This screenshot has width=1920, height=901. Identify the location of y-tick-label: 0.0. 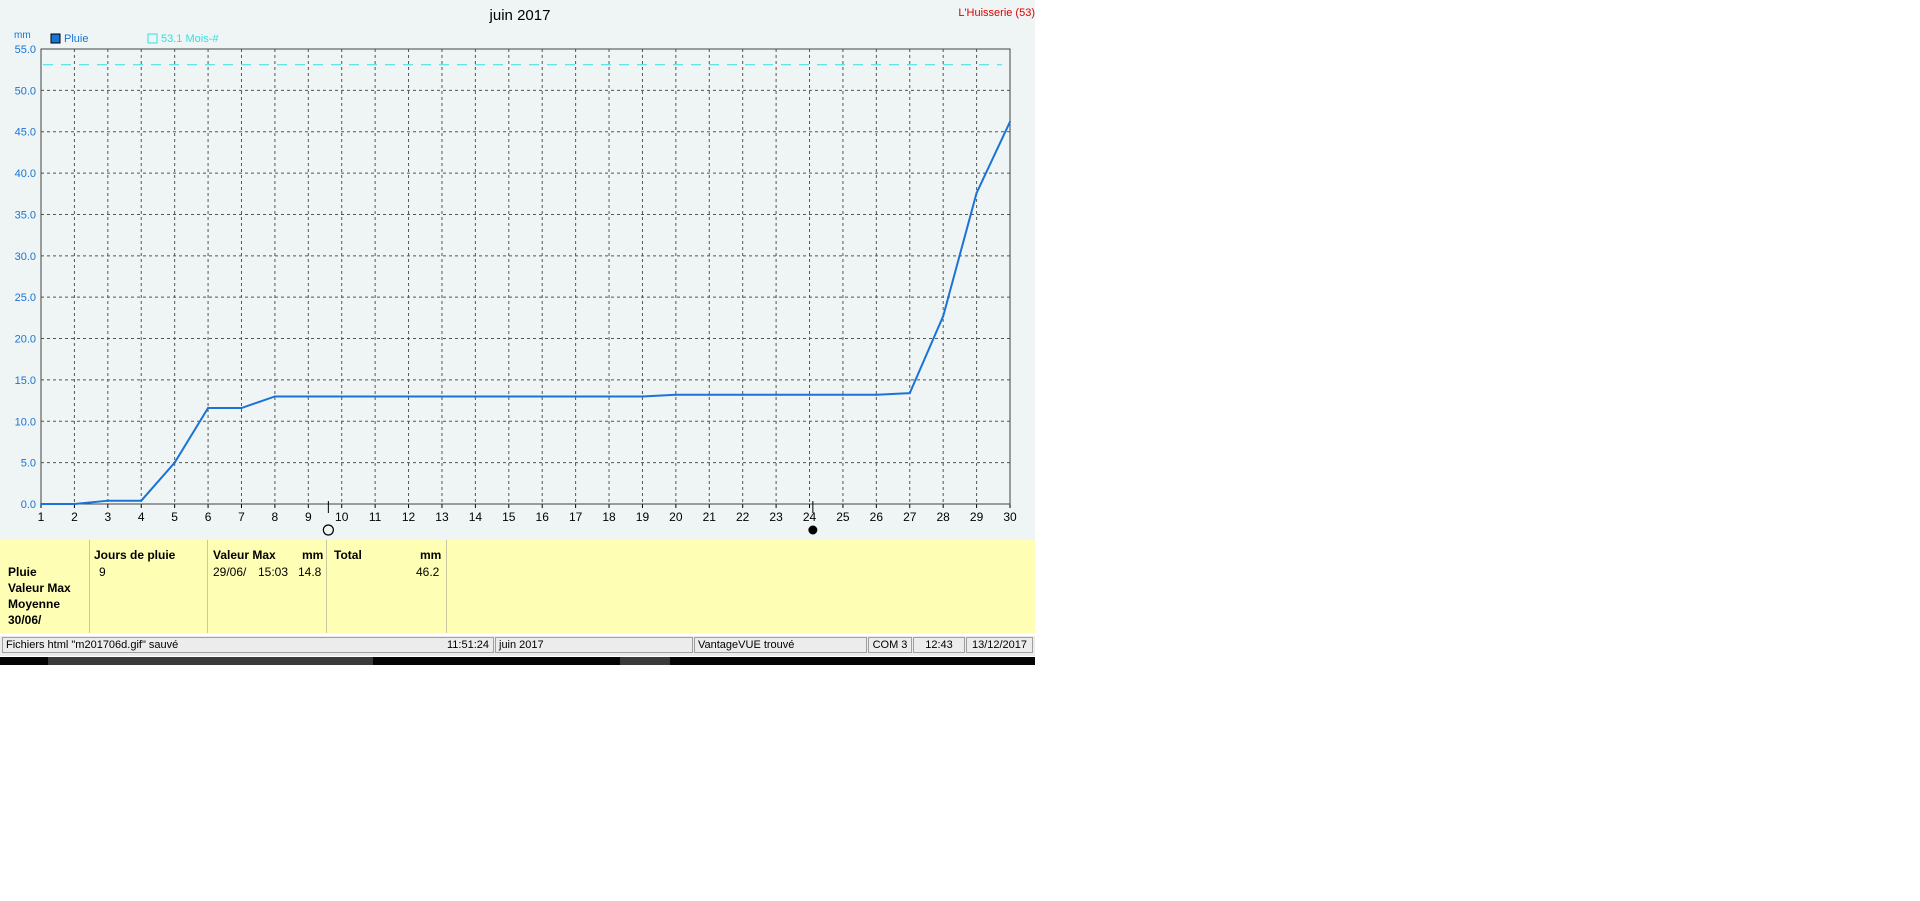
(28, 505).